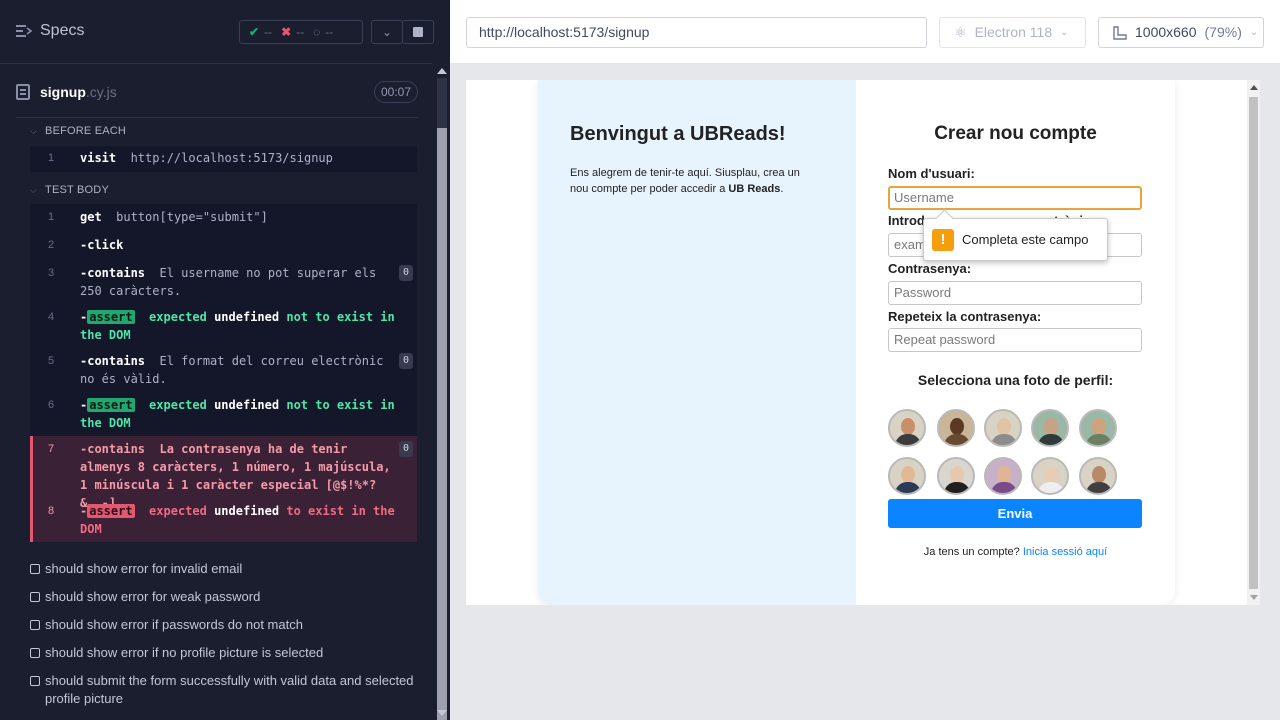  What do you see at coordinates (51, 273) in the screenshot?
I see `command-number: 3` at bounding box center [51, 273].